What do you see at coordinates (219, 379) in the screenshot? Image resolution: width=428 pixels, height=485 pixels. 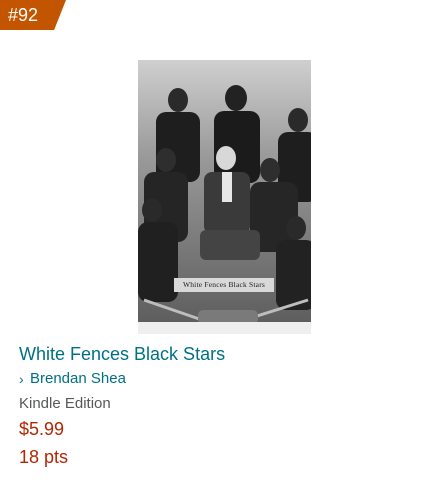 I see `author-row: › Brendan Shea` at bounding box center [219, 379].